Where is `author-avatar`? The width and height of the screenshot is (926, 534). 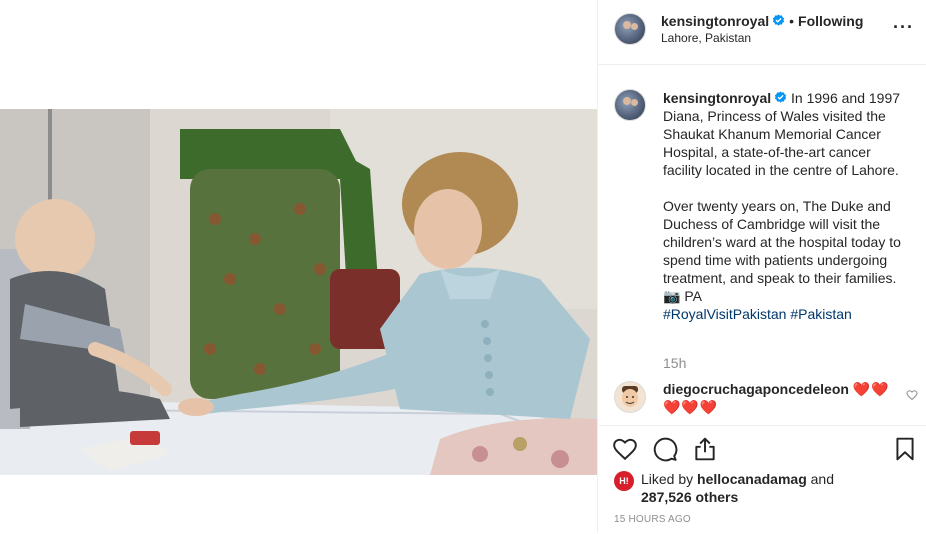
author-avatar is located at coordinates (630, 29).